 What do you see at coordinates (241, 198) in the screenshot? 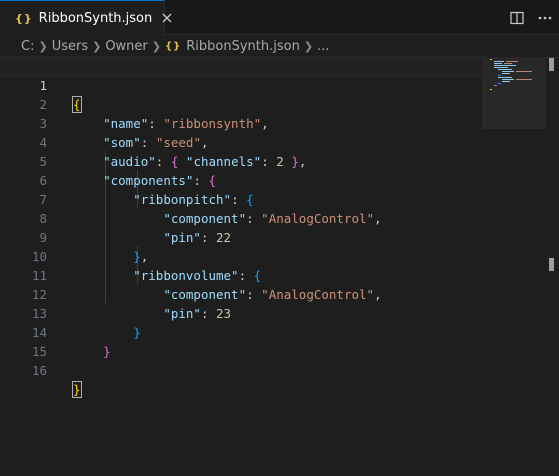
I see `code-line: 7 "component": "AnalogControl",` at bounding box center [241, 198].